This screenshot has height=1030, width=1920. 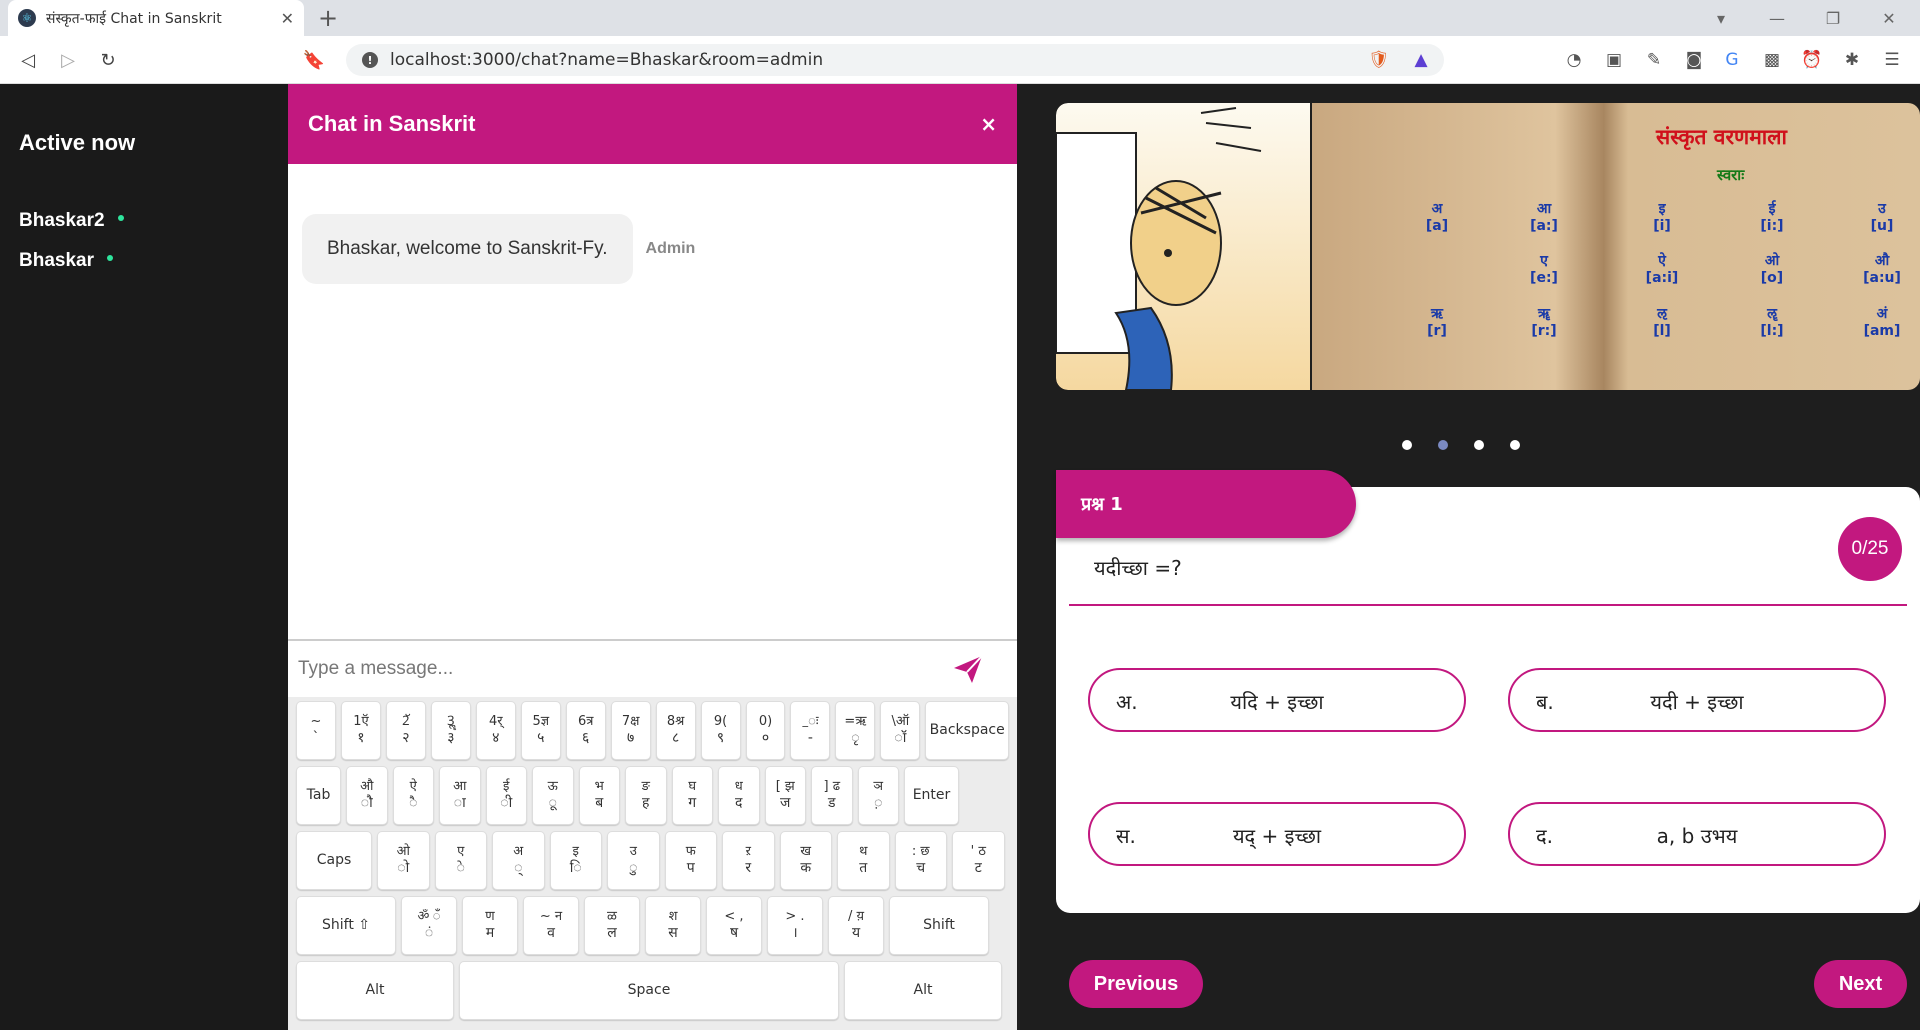 I want to click on key: इि, so click(x=575, y=860).